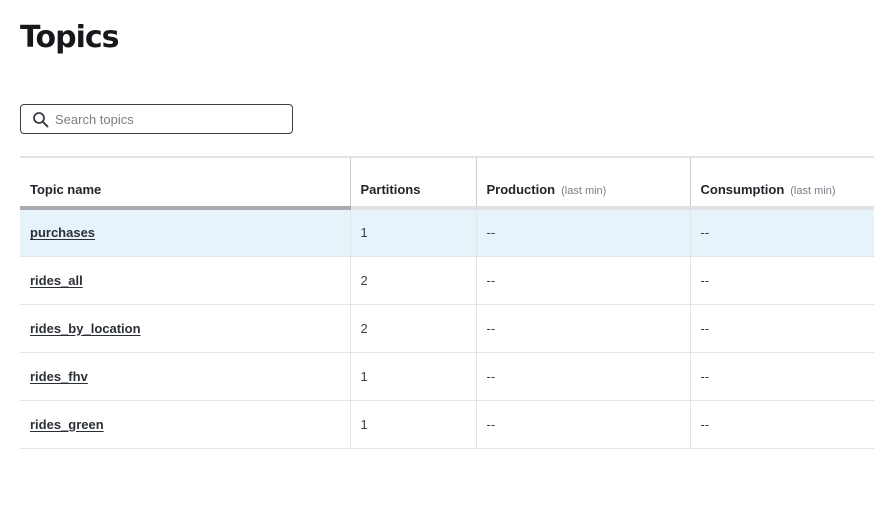 The height and width of the screenshot is (515, 874). Describe the element at coordinates (185, 183) in the screenshot. I see `column-header-topic-name: Topic name` at that location.